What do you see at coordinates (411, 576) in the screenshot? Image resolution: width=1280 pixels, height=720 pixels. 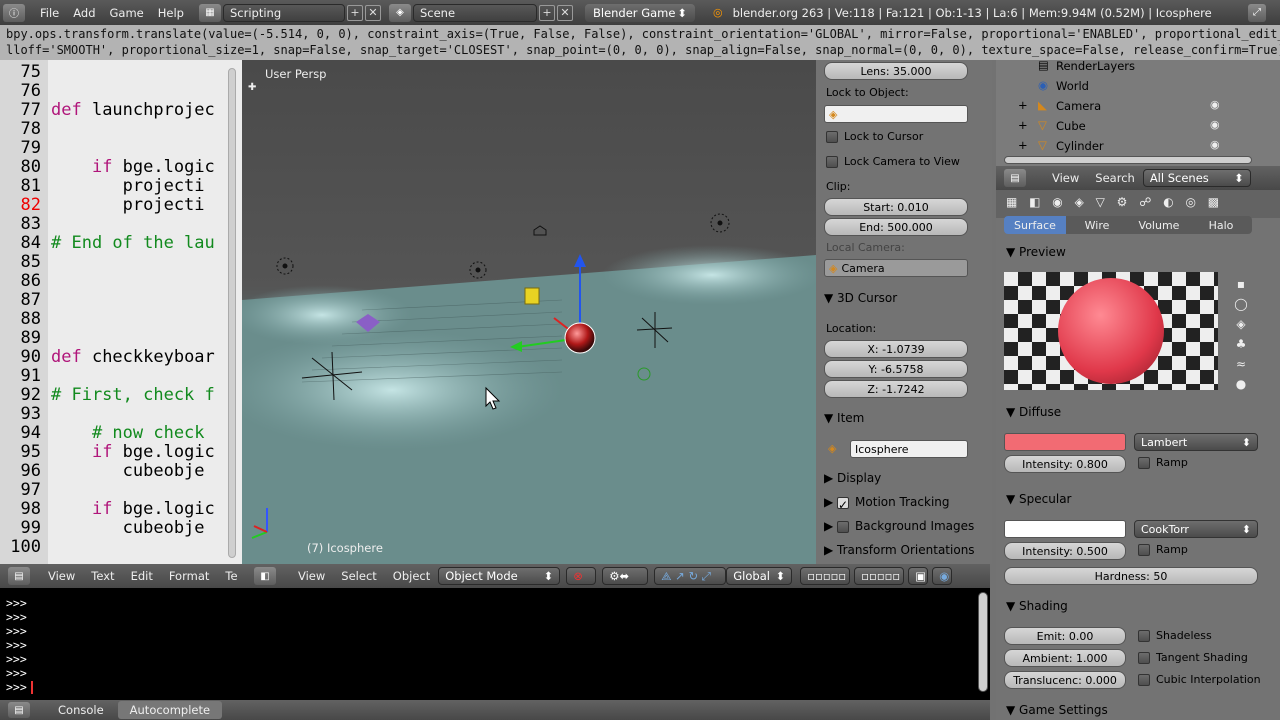 I see `viewport-object-menu: Object` at bounding box center [411, 576].